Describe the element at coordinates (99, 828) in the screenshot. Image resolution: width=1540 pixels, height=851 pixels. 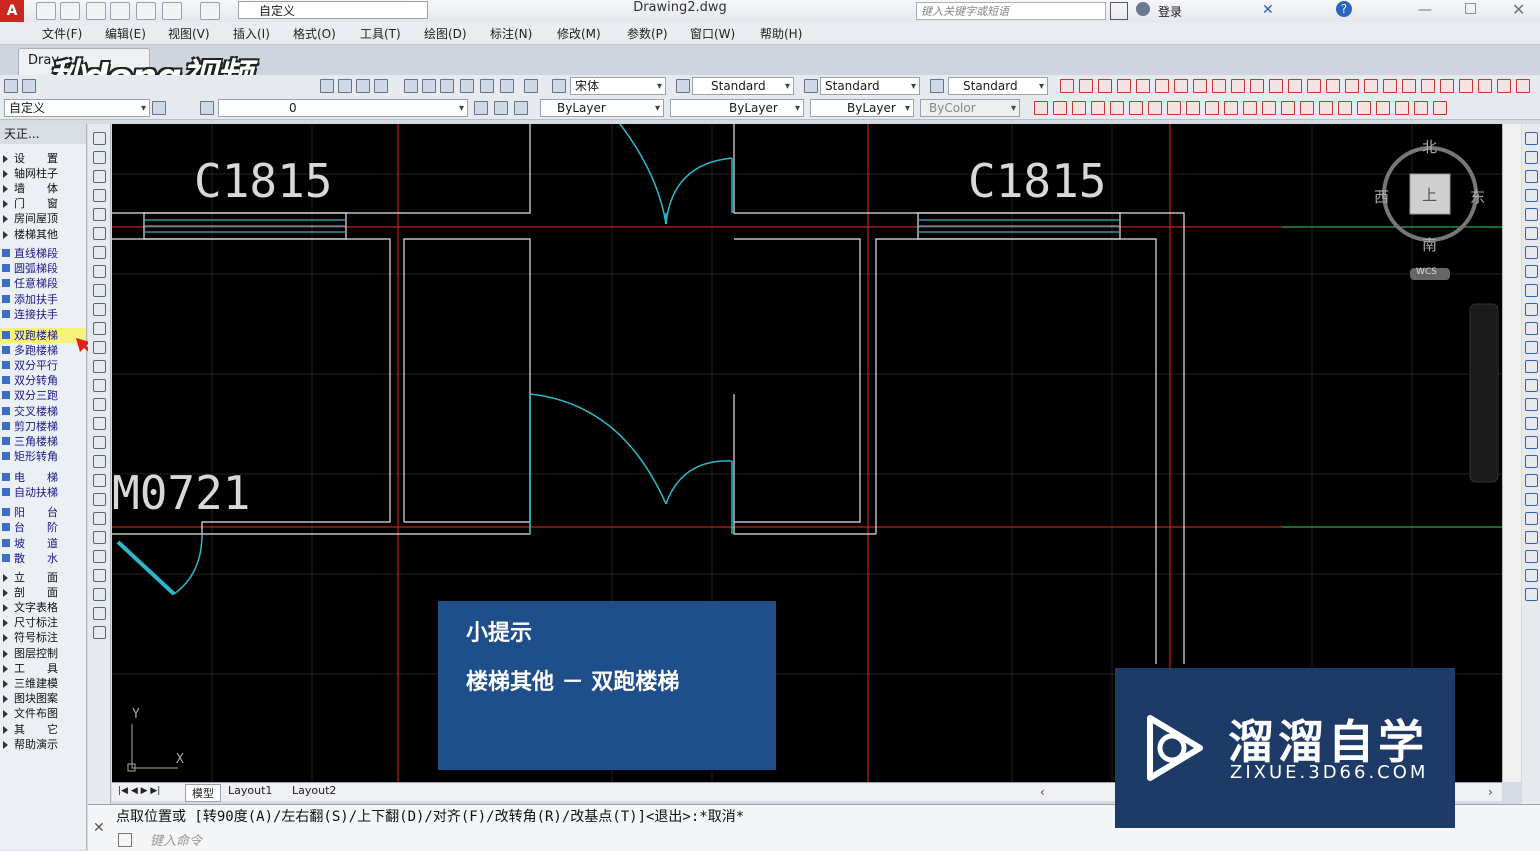
I see `command-close-icon: ✕` at that location.